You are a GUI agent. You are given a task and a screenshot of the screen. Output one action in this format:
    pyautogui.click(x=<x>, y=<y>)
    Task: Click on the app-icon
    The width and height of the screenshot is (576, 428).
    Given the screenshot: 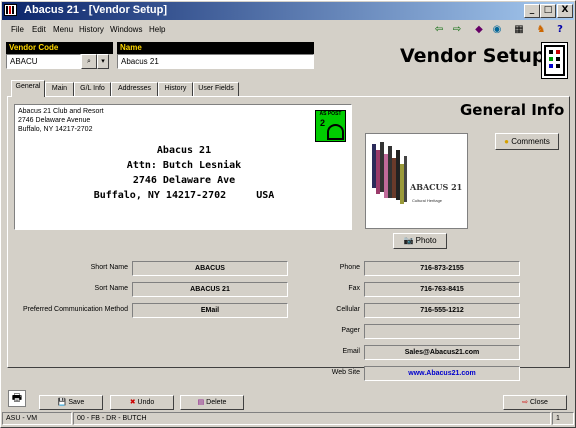 What is the action you would take?
    pyautogui.click(x=10, y=10)
    